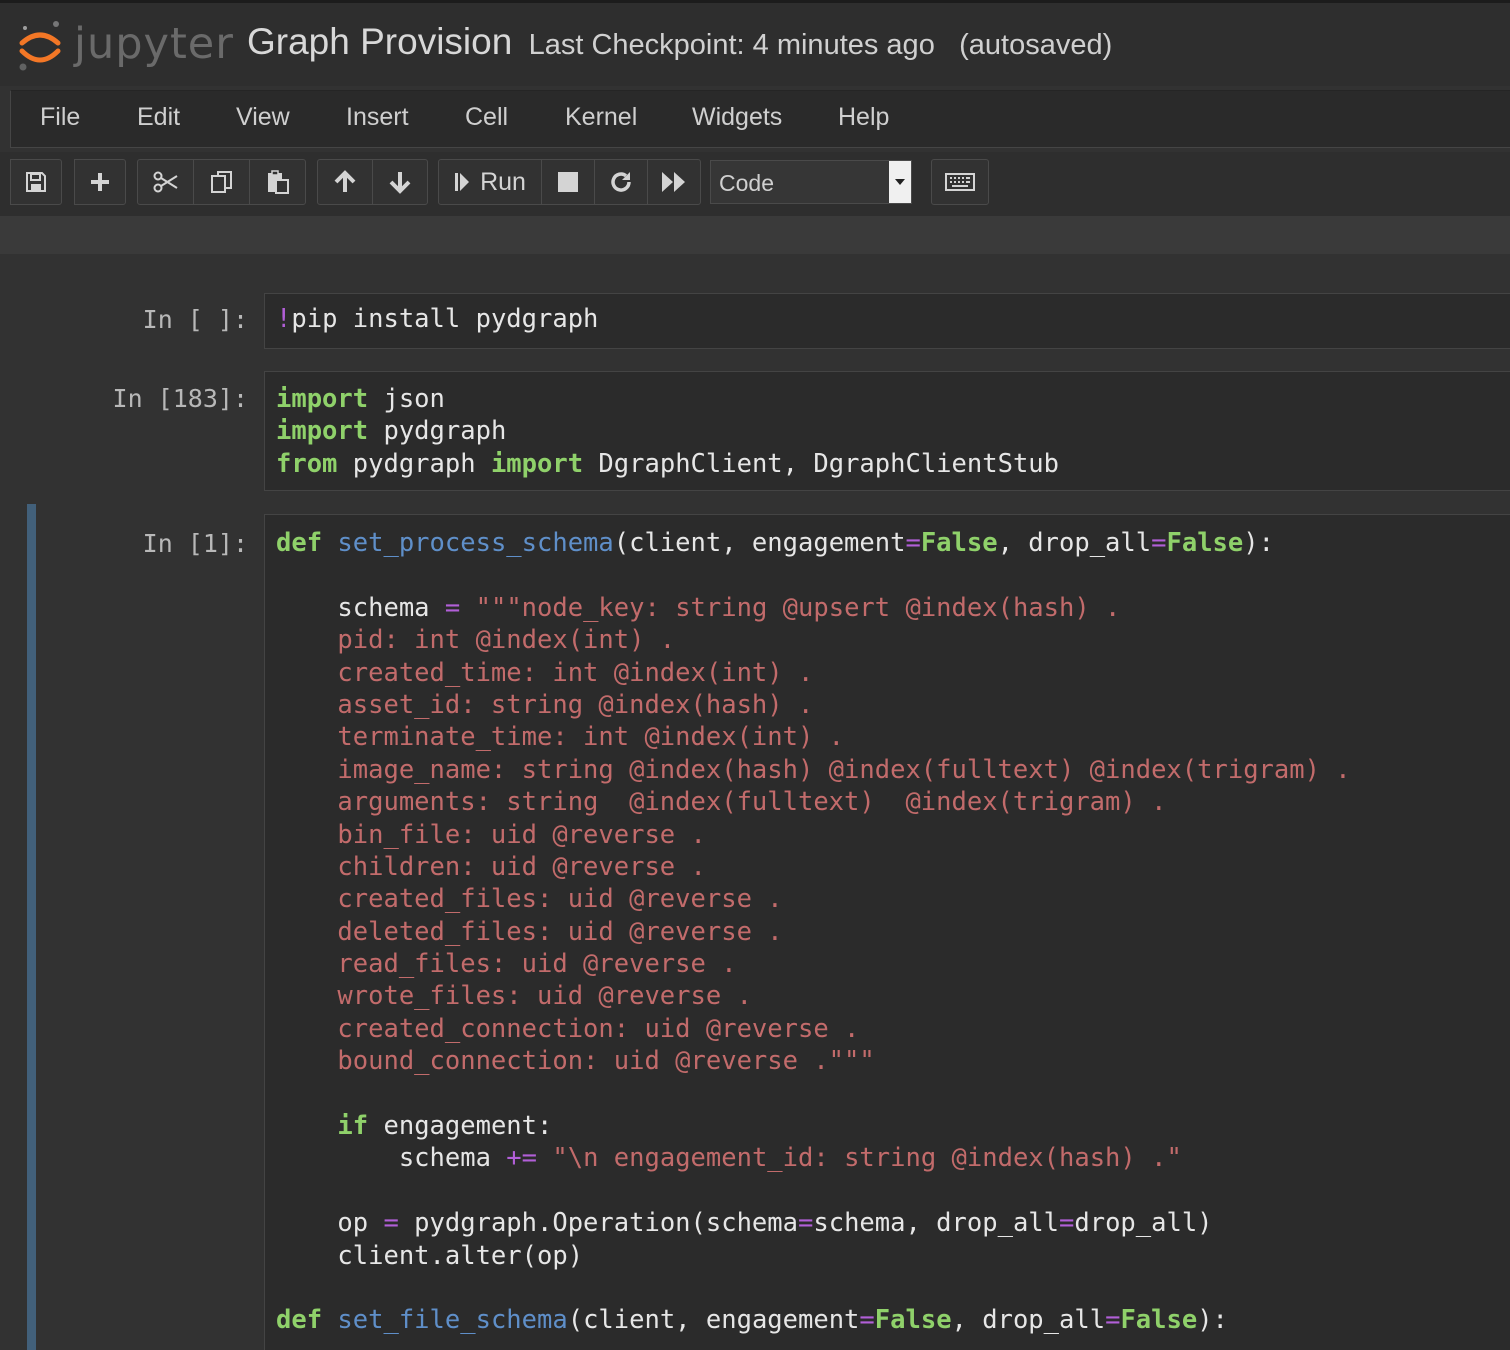 This screenshot has height=1350, width=1510. Describe the element at coordinates (667, 399) in the screenshot. I see `code-line: import json` at that location.